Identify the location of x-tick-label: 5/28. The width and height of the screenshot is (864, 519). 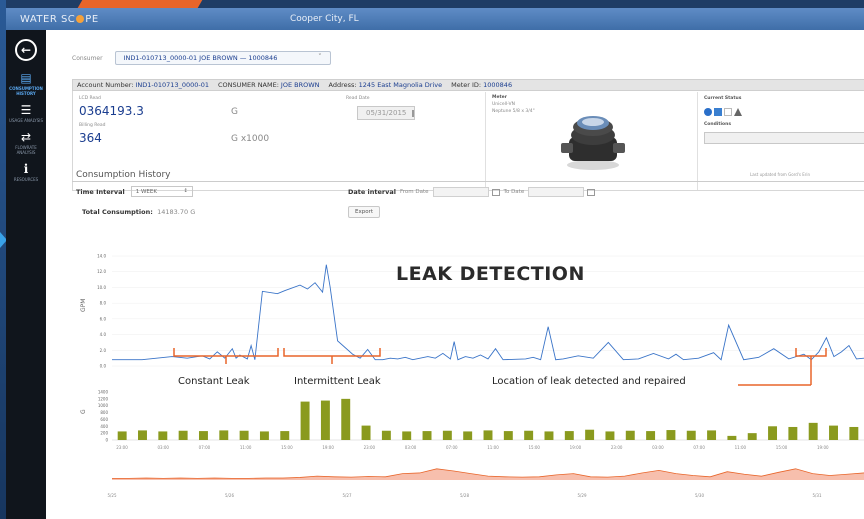
(464, 495).